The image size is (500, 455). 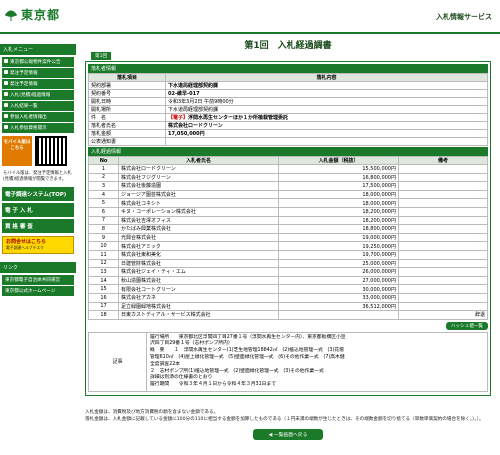 I want to click on sidebar-item-label: 東京都公報物件案件公告, so click(x=35, y=62).